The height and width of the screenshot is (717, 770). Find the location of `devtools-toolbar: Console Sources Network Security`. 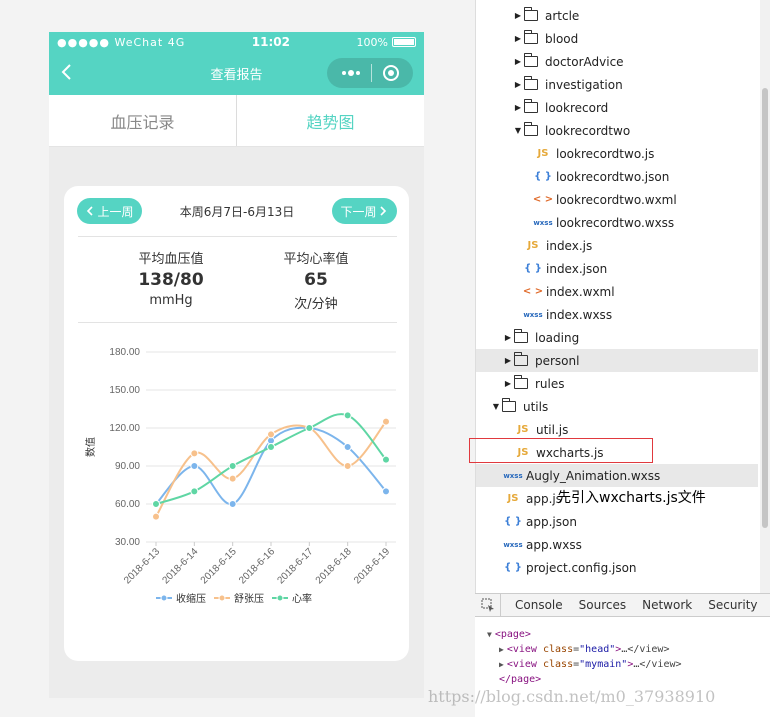

devtools-toolbar: Console Sources Network Security is located at coordinates (622, 605).